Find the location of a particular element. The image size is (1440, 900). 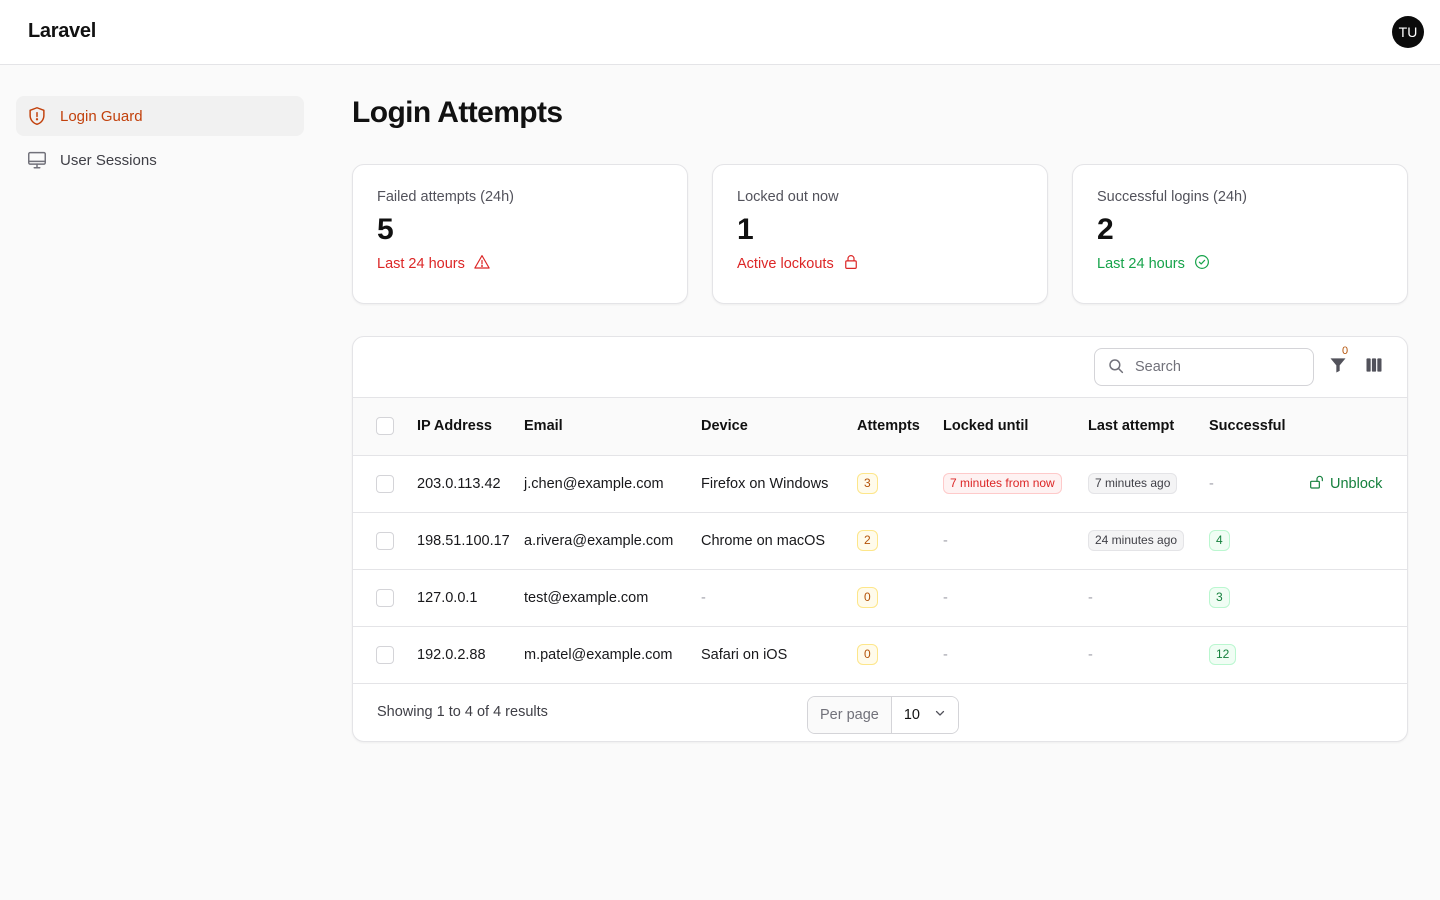

filter-button is located at coordinates (1338, 366).